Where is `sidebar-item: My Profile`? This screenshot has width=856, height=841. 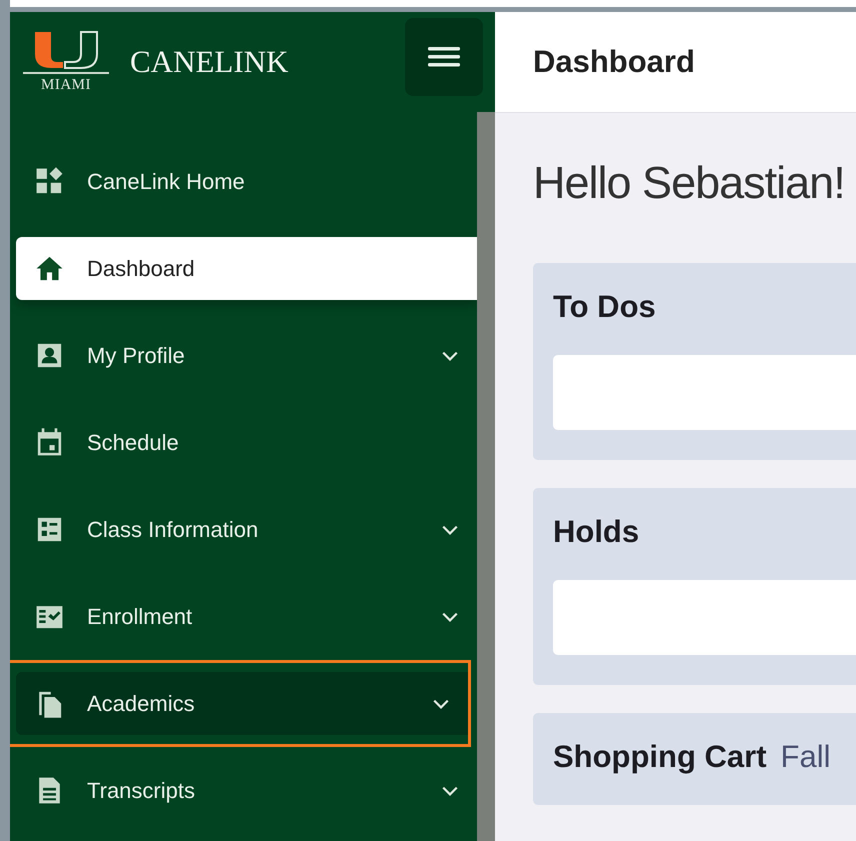
sidebar-item: My Profile is located at coordinates (246, 355).